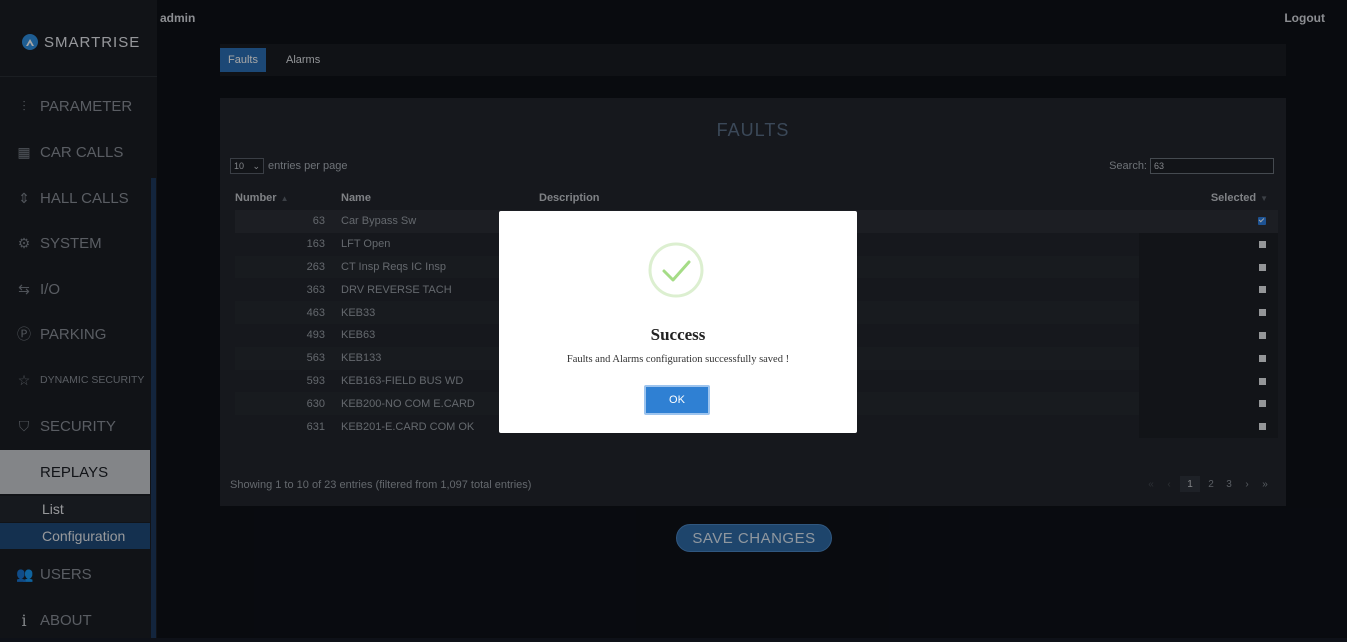 The height and width of the screenshot is (642, 1347). Describe the element at coordinates (678, 334) in the screenshot. I see `dialog-title: Success` at that location.